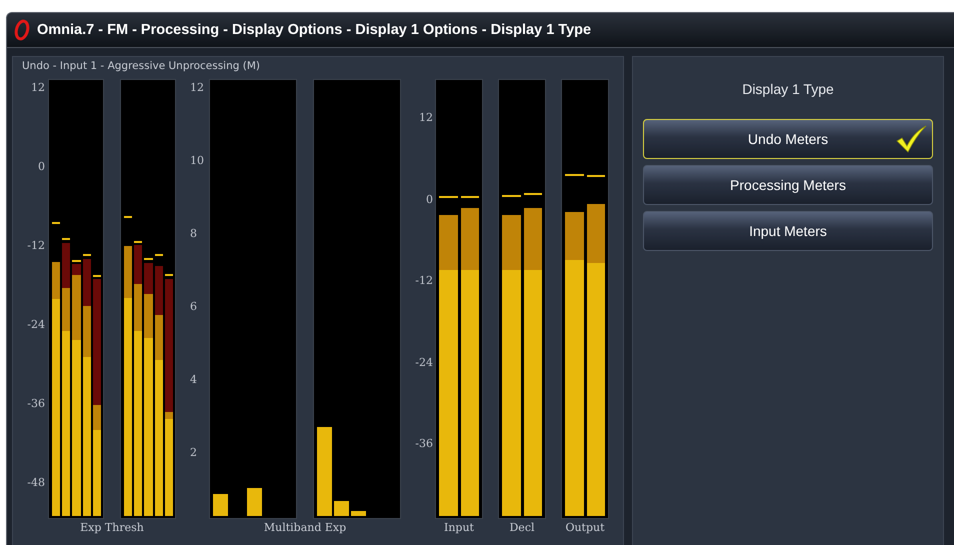 The height and width of the screenshot is (545, 954). Describe the element at coordinates (521, 527) in the screenshot. I see `meter-label: Decl` at that location.